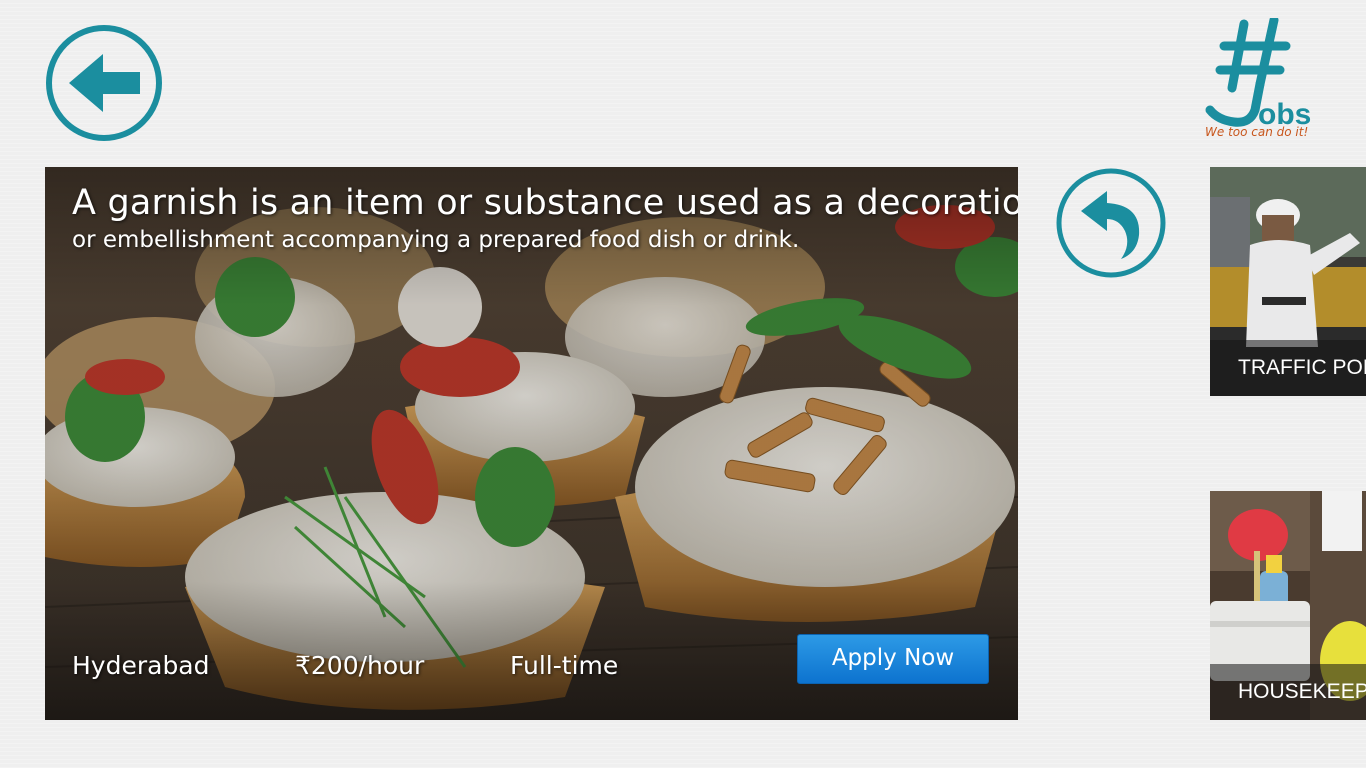  What do you see at coordinates (893, 659) in the screenshot?
I see `apply-now-button: Apply Now` at bounding box center [893, 659].